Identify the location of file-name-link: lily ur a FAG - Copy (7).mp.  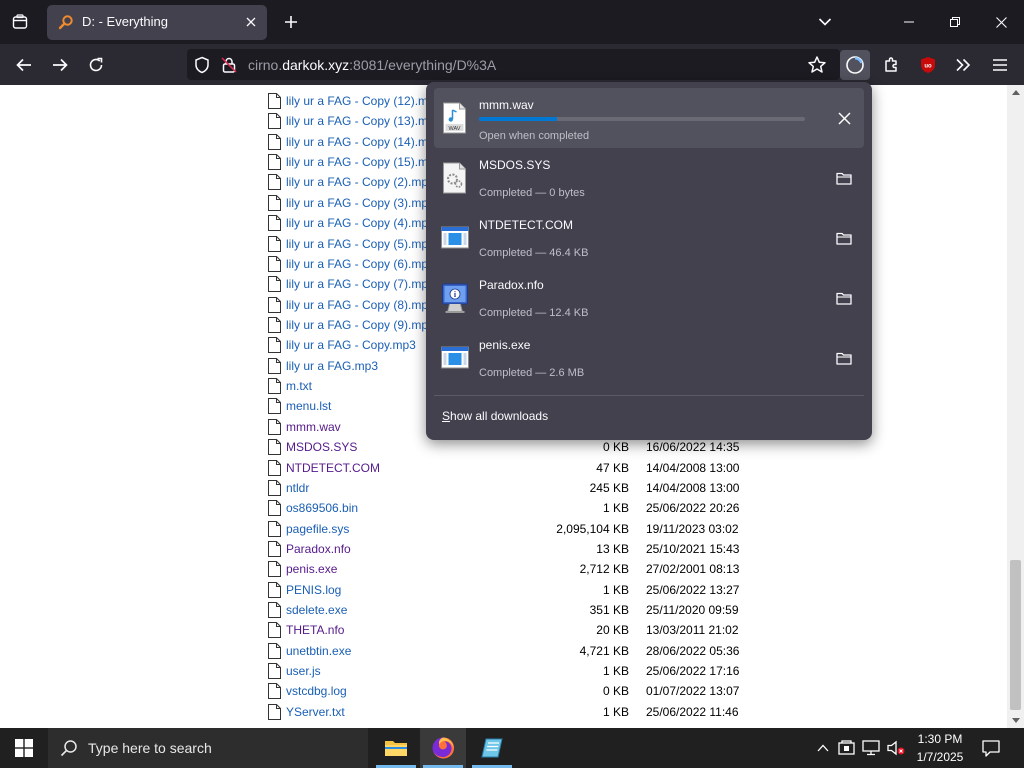
(357, 284).